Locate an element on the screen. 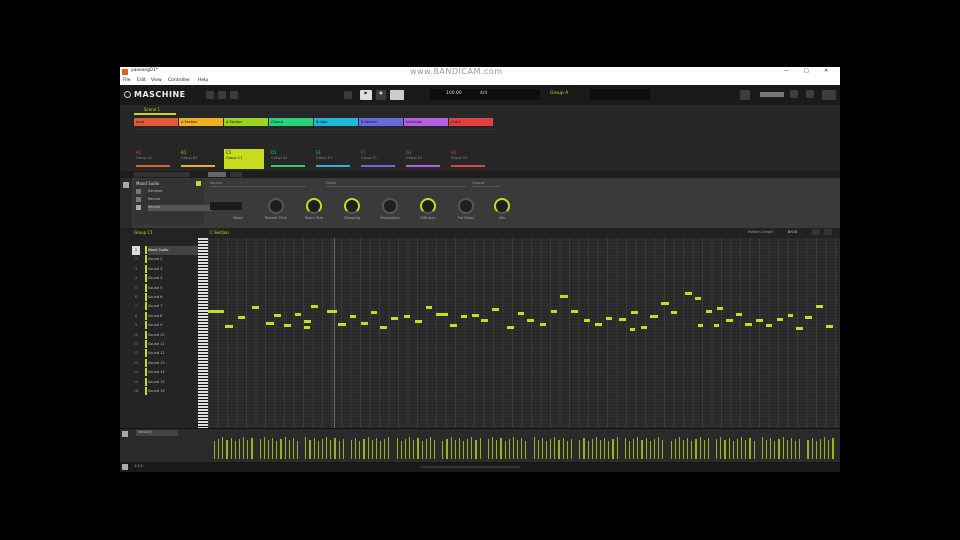  groove-display: Group A is located at coordinates (559, 93).